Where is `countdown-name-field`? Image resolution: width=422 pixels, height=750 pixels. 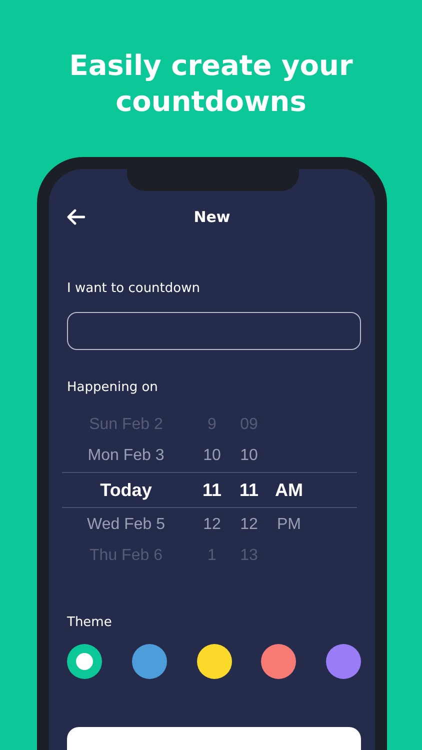
countdown-name-field is located at coordinates (214, 331).